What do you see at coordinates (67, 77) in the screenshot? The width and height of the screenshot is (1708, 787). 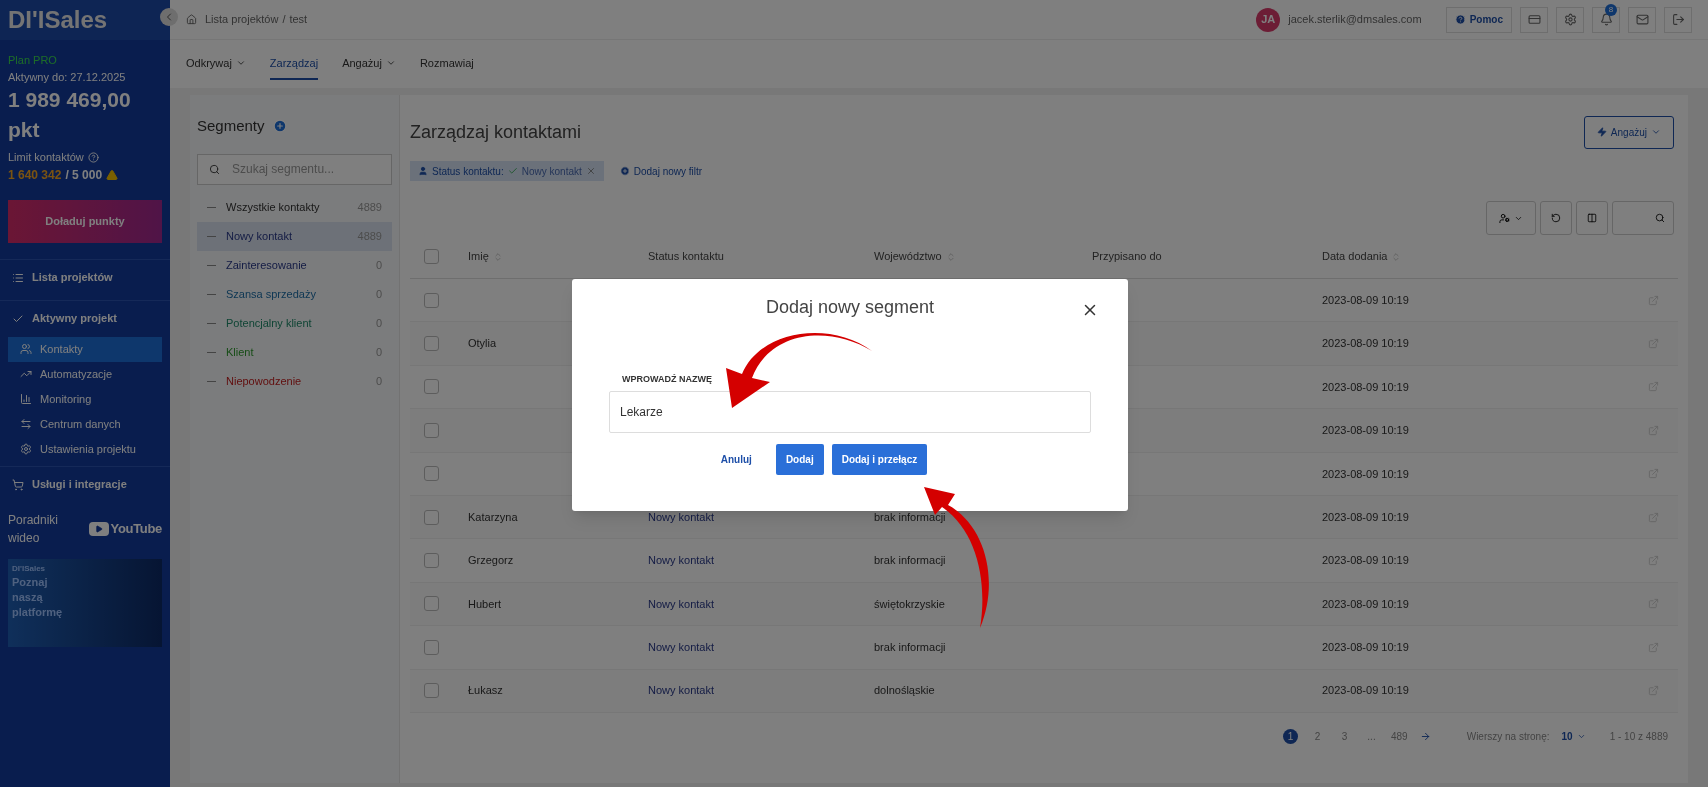 I see `active-until: Aktywny do: 27.12.2025` at bounding box center [67, 77].